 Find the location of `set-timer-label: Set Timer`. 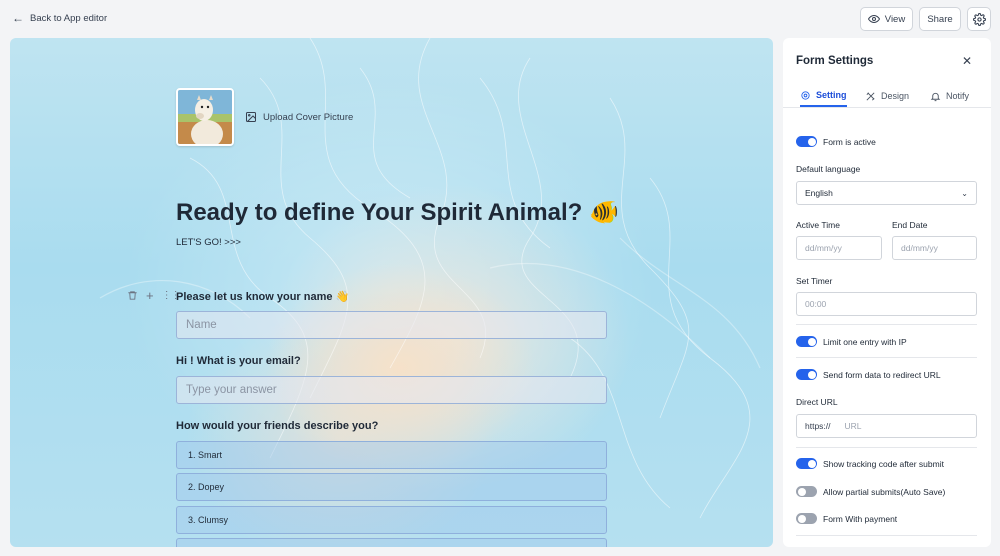

set-timer-label: Set Timer is located at coordinates (814, 281).